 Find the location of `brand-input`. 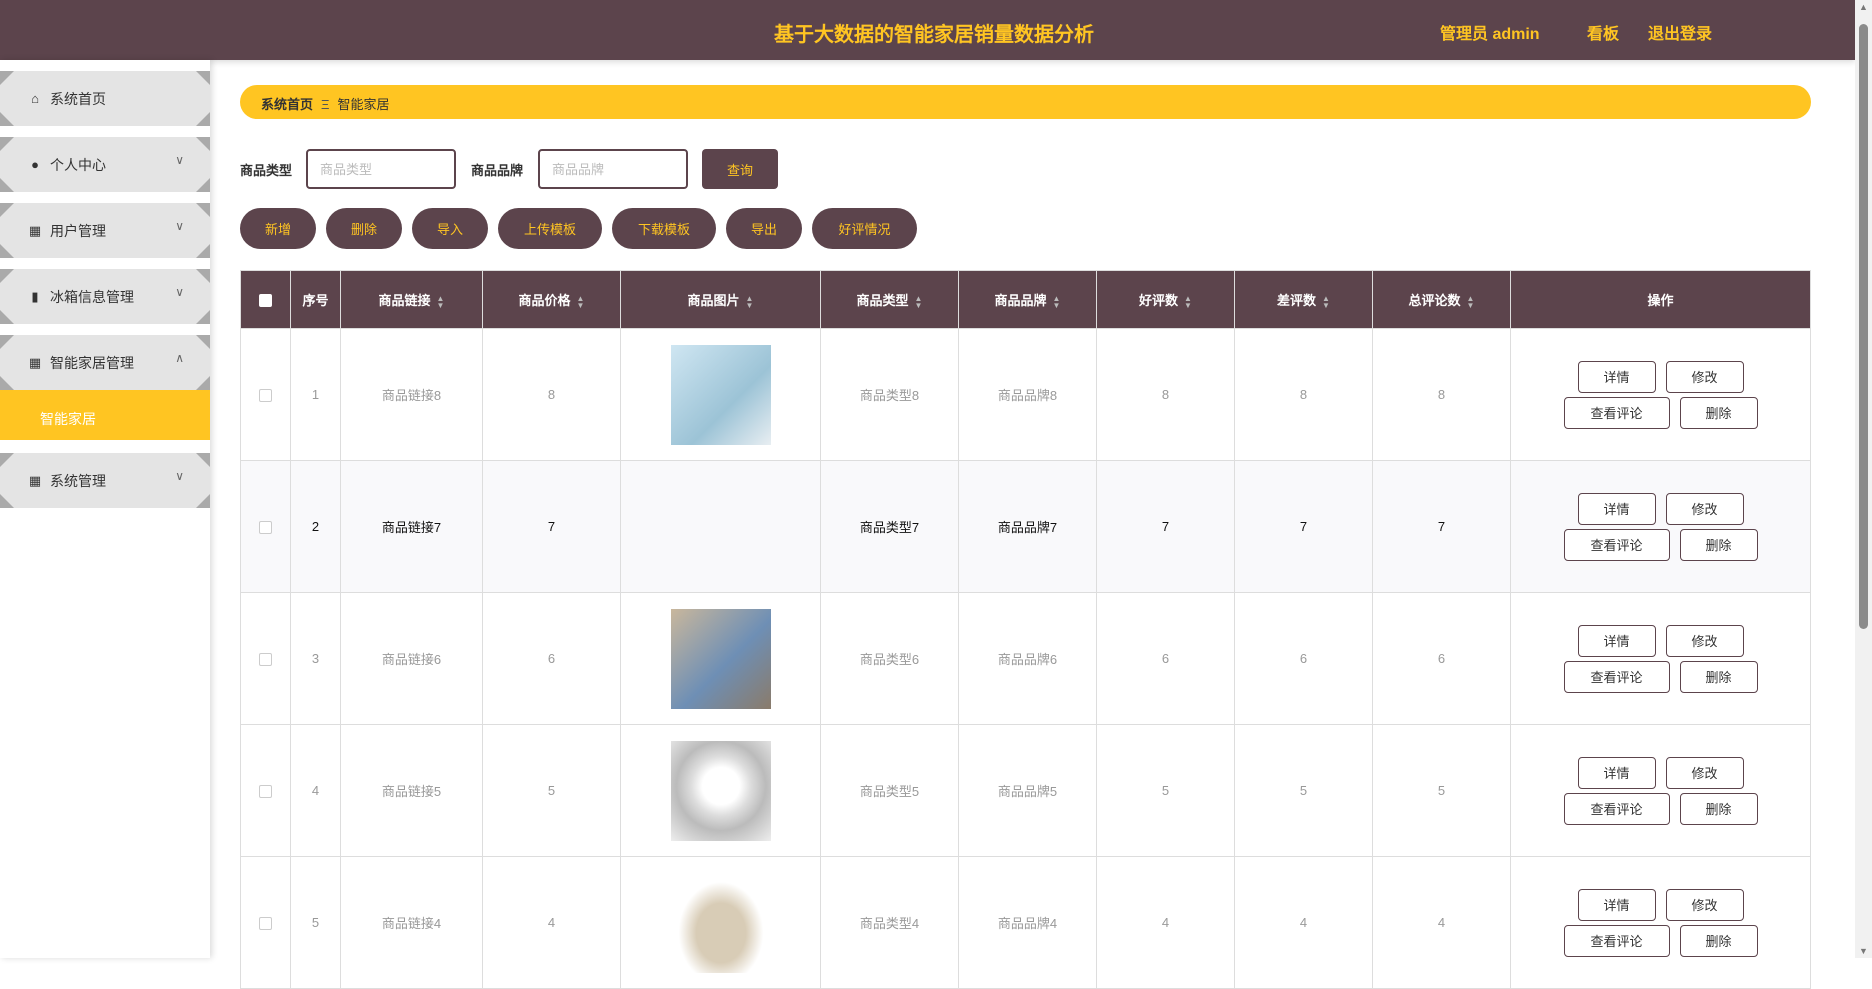

brand-input is located at coordinates (613, 169).